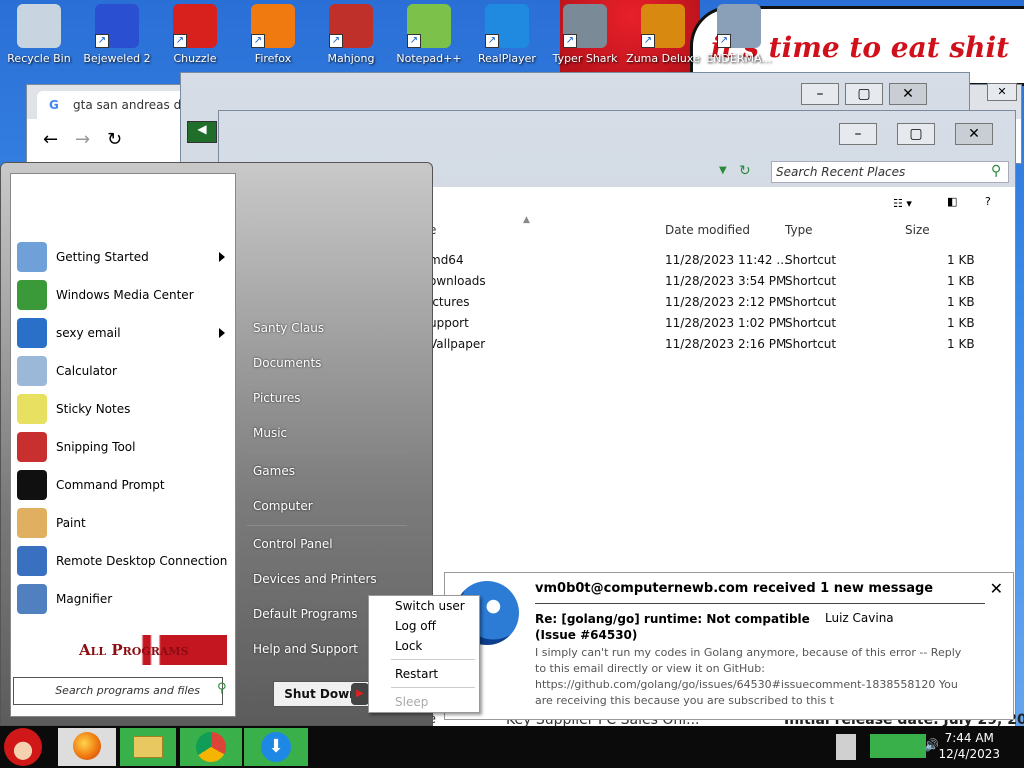 This screenshot has width=1024, height=768. What do you see at coordinates (50, 139) in the screenshot?
I see `back-icon: ←` at bounding box center [50, 139].